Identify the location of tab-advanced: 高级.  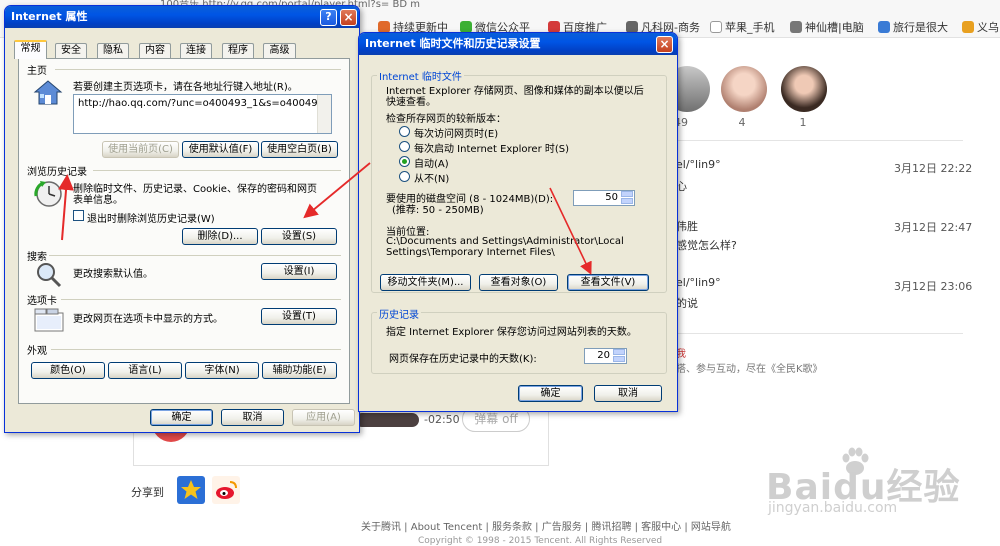
(279, 50).